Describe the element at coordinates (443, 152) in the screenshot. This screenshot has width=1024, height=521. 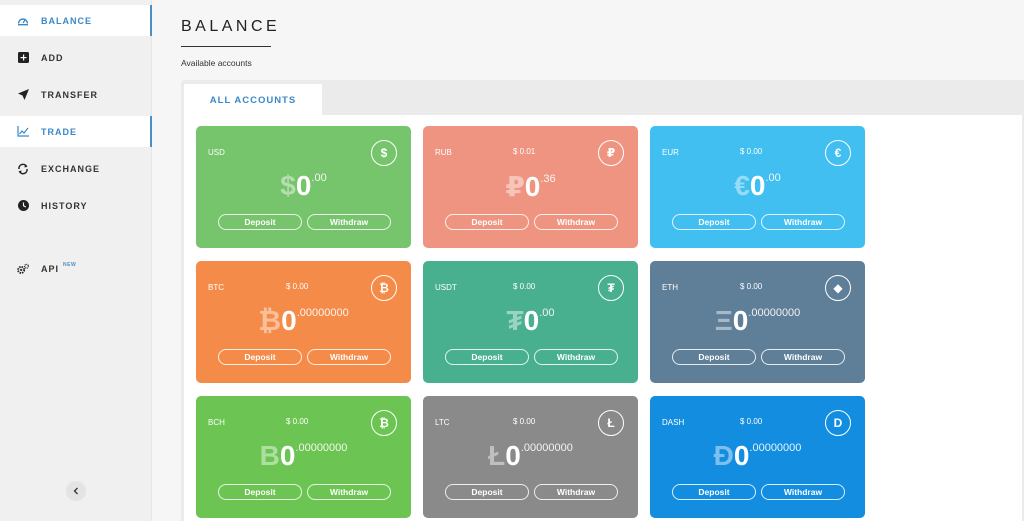
I see `account-code: RUB` at that location.